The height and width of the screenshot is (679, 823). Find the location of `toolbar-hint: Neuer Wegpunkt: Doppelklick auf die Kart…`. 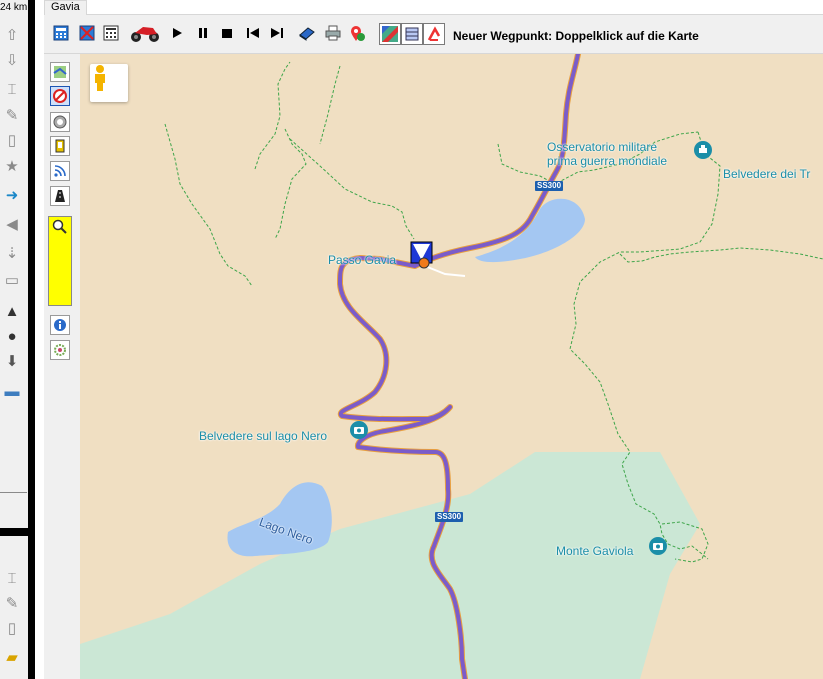

toolbar-hint: Neuer Wegpunkt: Doppelklick auf die Kart… is located at coordinates (576, 36).